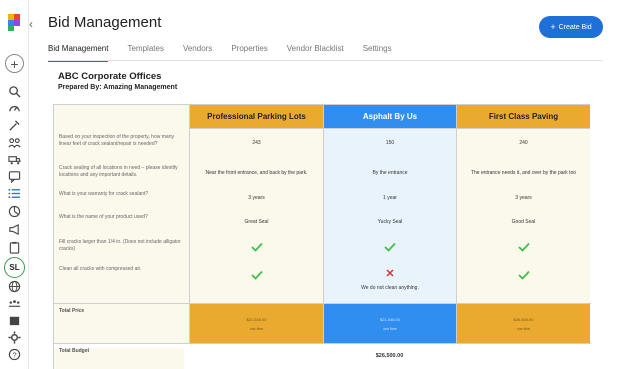 The image size is (630, 369). What do you see at coordinates (14, 303) in the screenshot?
I see `team-icon` at bounding box center [14, 303].